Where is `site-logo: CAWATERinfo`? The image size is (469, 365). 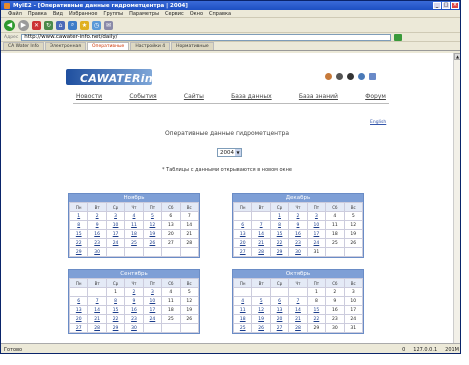
site-logo: CAWATERinfo is located at coordinates (116, 77).